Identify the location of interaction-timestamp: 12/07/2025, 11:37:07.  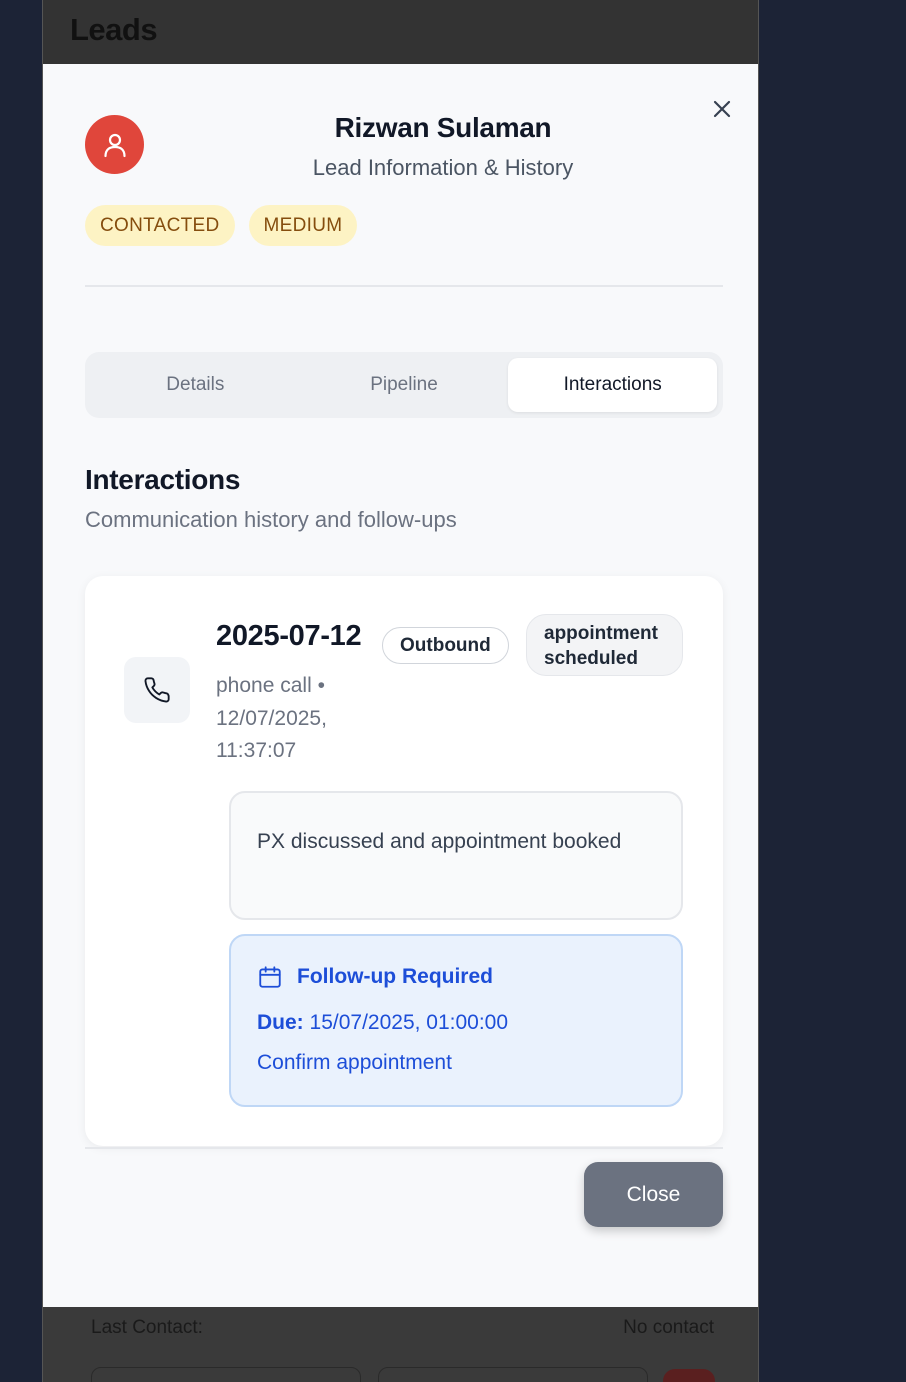
(271, 734).